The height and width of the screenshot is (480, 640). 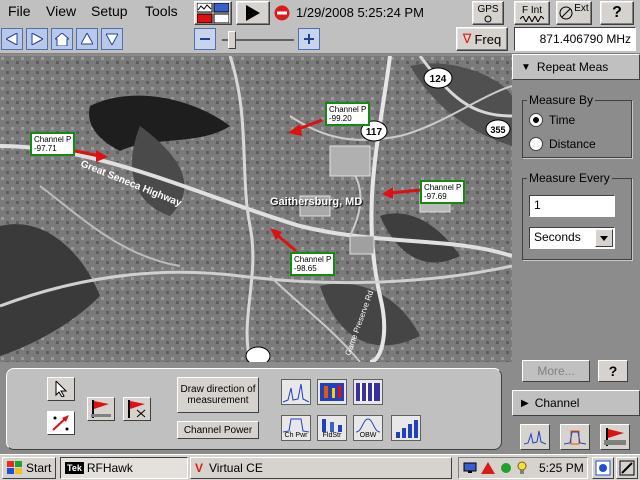 I want to click on network-icon, so click(x=470, y=468).